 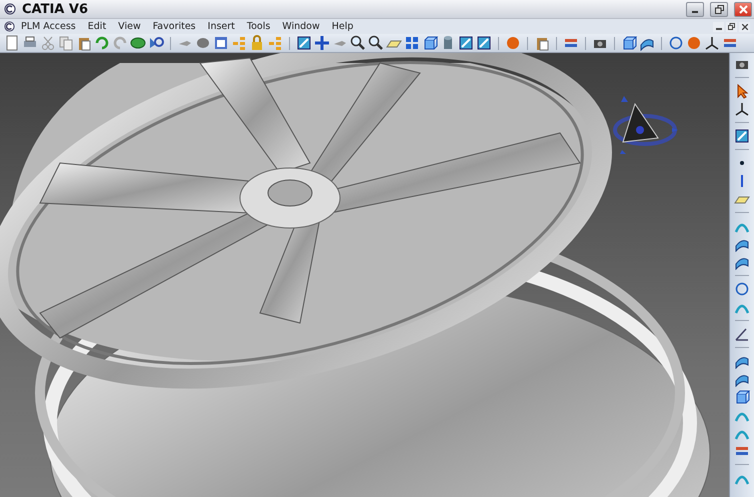 I want to click on window-title: CATIA V6, so click(x=55, y=9).